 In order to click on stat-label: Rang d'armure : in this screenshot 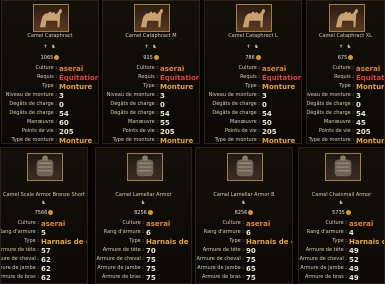, I will do `click(19, 232)`.